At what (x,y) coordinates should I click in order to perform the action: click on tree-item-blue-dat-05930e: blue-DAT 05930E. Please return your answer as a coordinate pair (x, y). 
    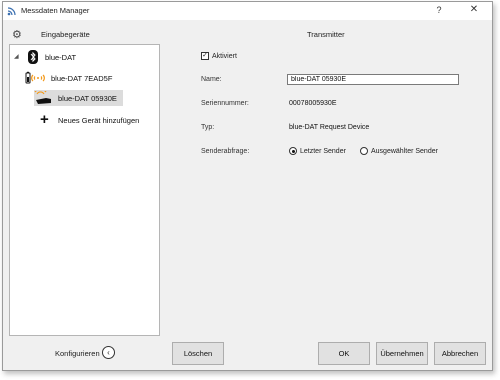
    Looking at the image, I should click on (78, 98).